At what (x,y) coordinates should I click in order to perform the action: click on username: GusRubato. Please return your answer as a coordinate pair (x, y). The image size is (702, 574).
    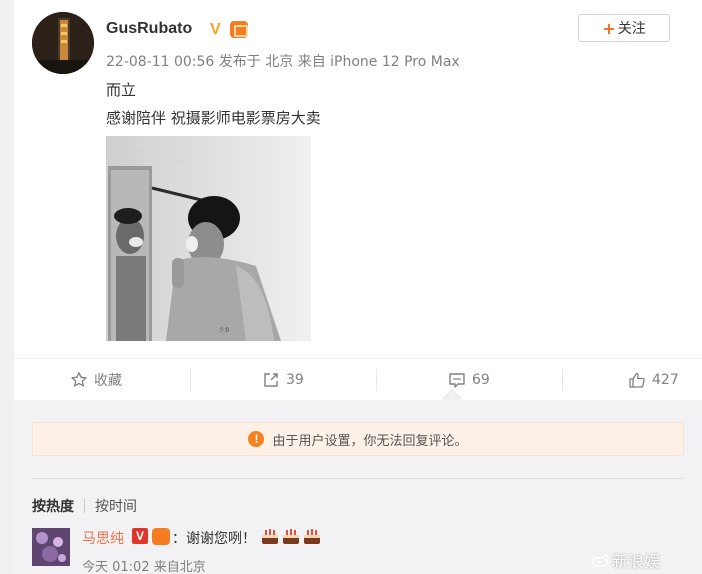
    Looking at the image, I should click on (149, 29).